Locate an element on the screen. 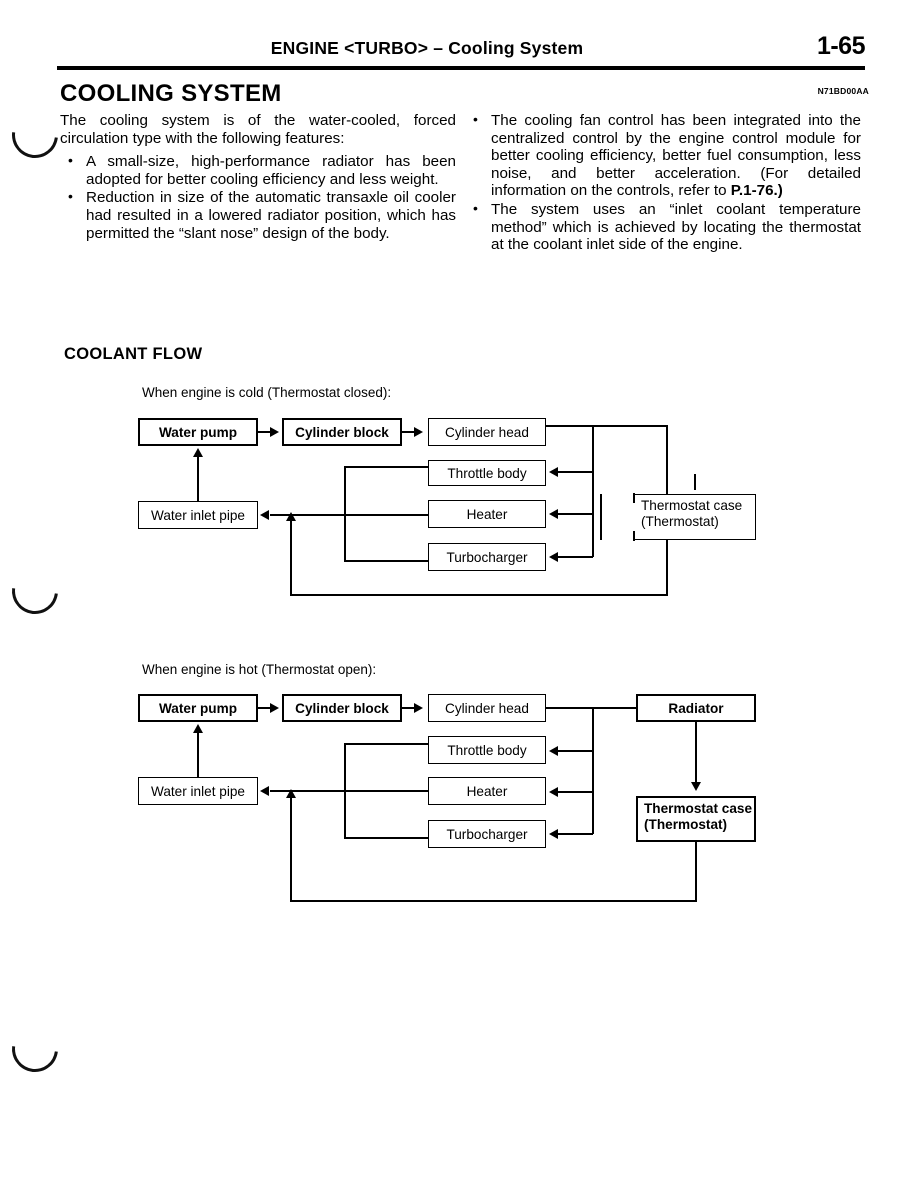 The image size is (921, 1200). node-water-pump-cold: Water pump is located at coordinates (198, 432).